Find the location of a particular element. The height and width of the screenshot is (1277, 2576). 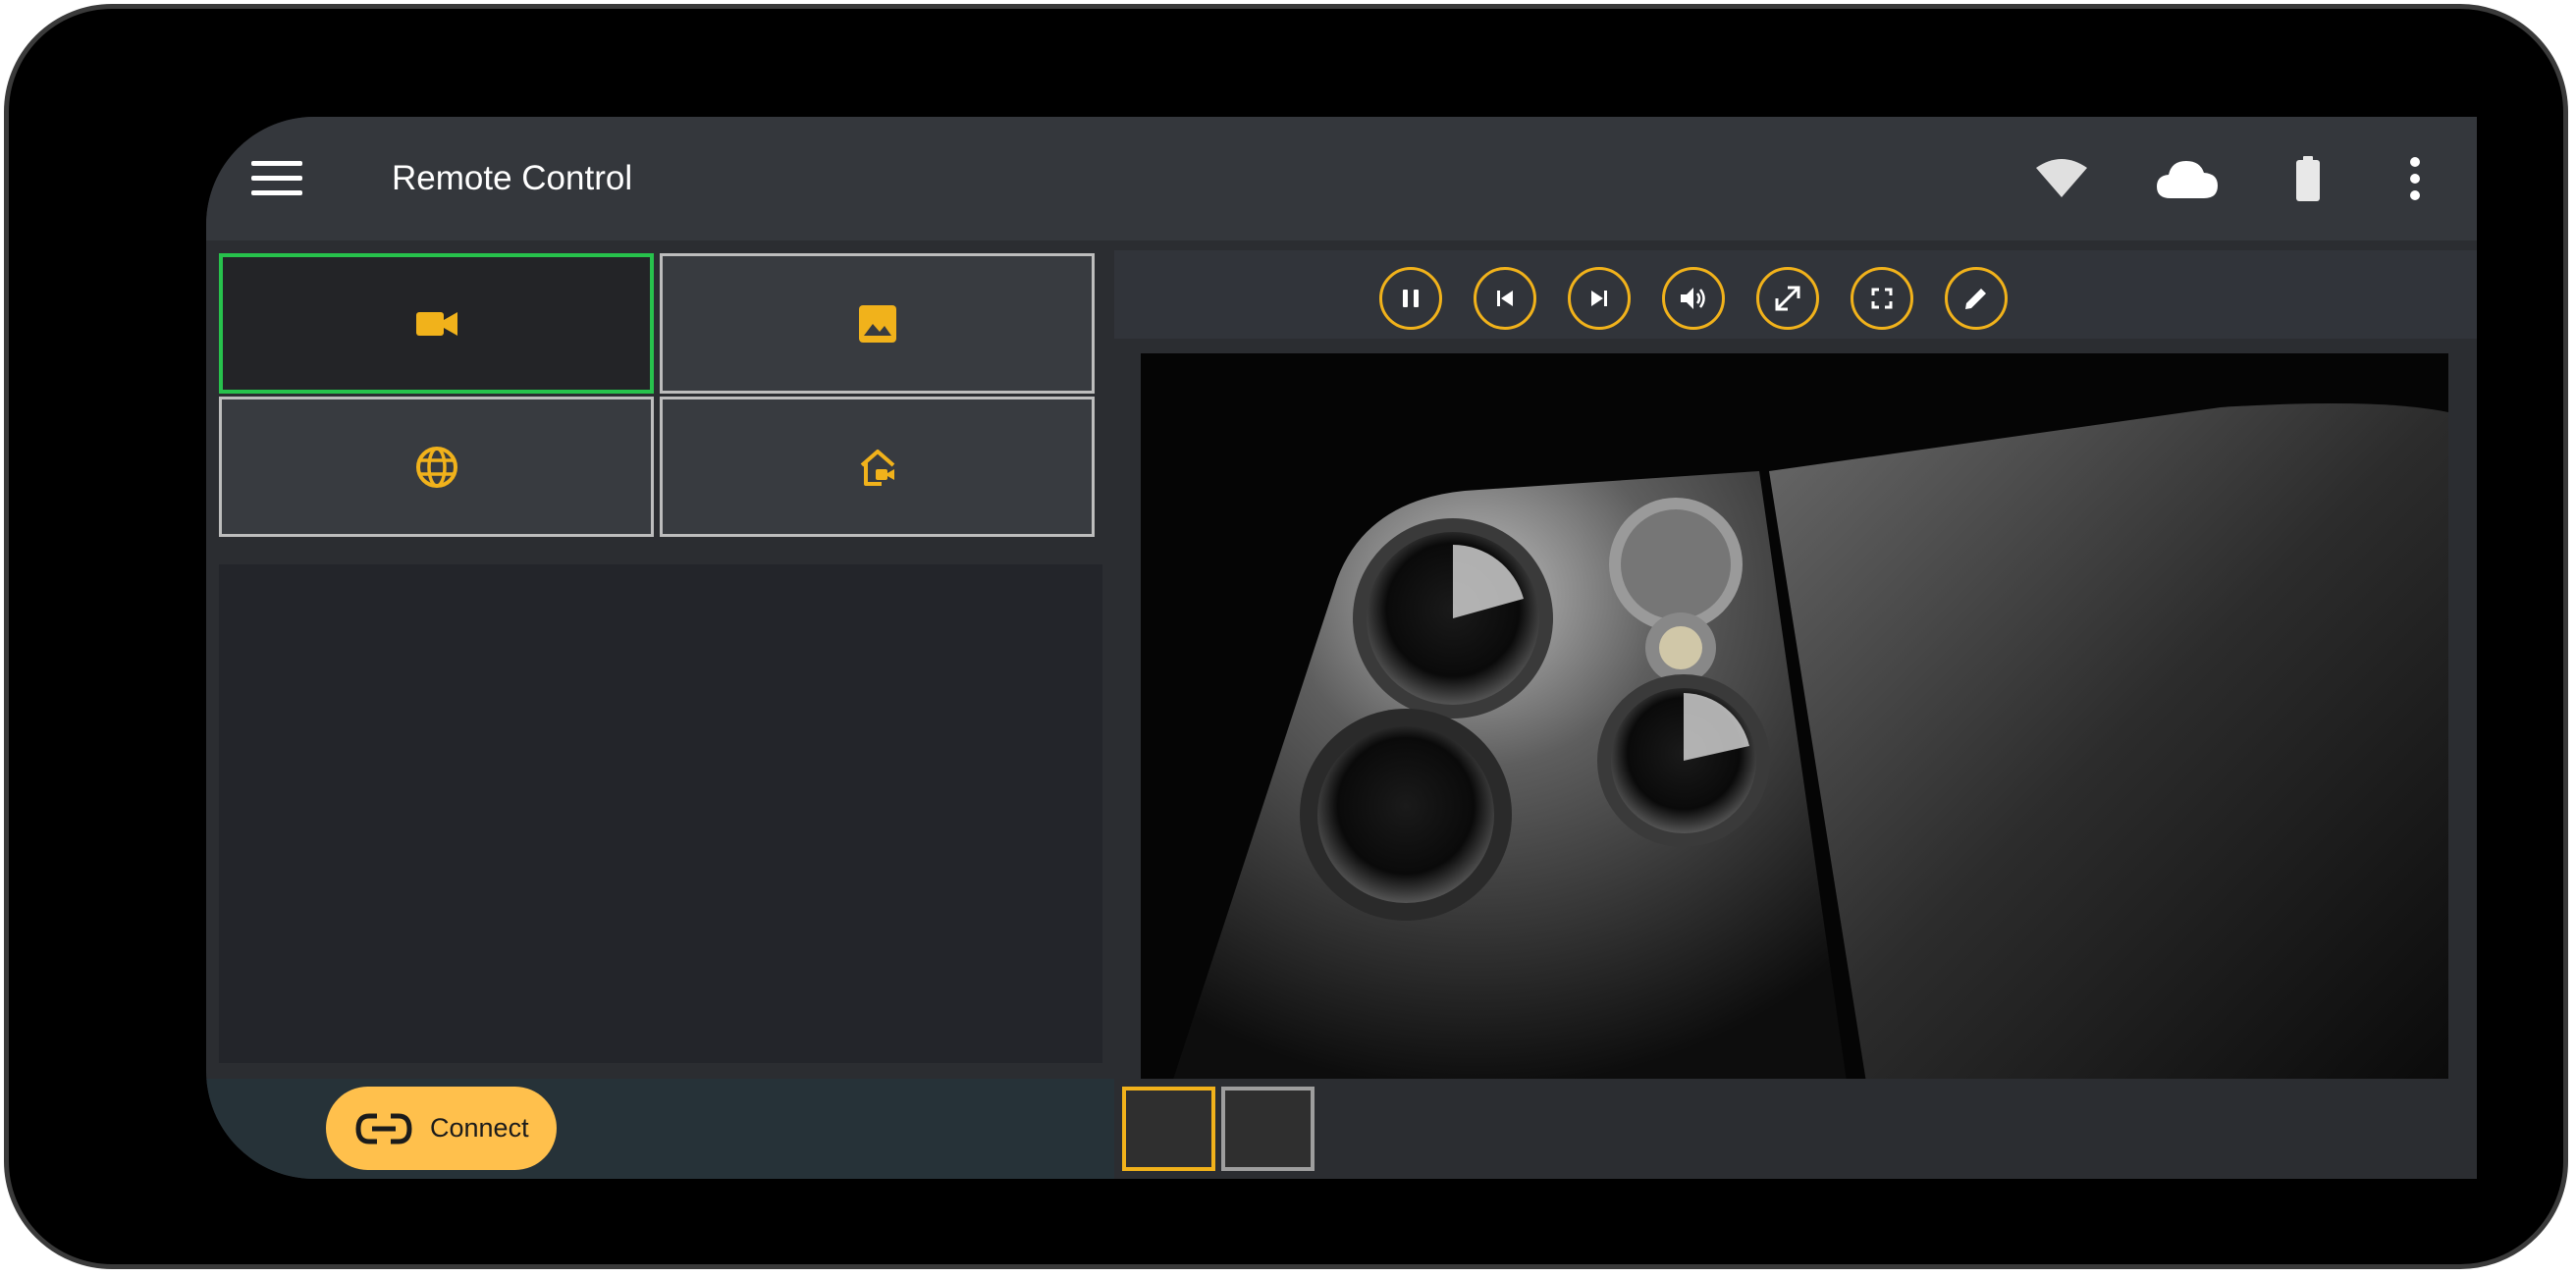

source-tile-image is located at coordinates (877, 323).